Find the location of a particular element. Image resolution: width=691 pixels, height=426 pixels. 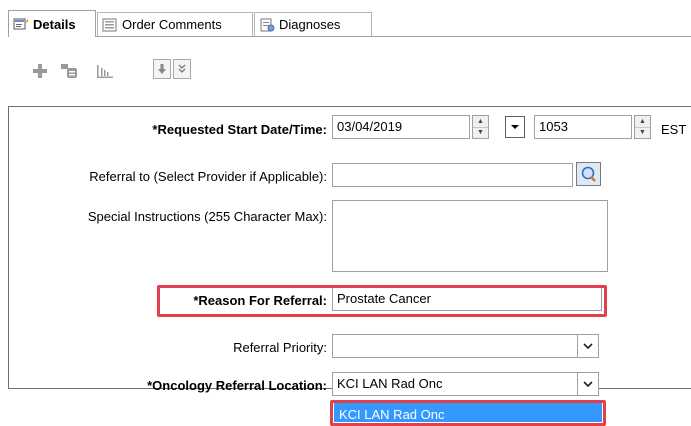

stethoscope-icon is located at coordinates (69, 71).